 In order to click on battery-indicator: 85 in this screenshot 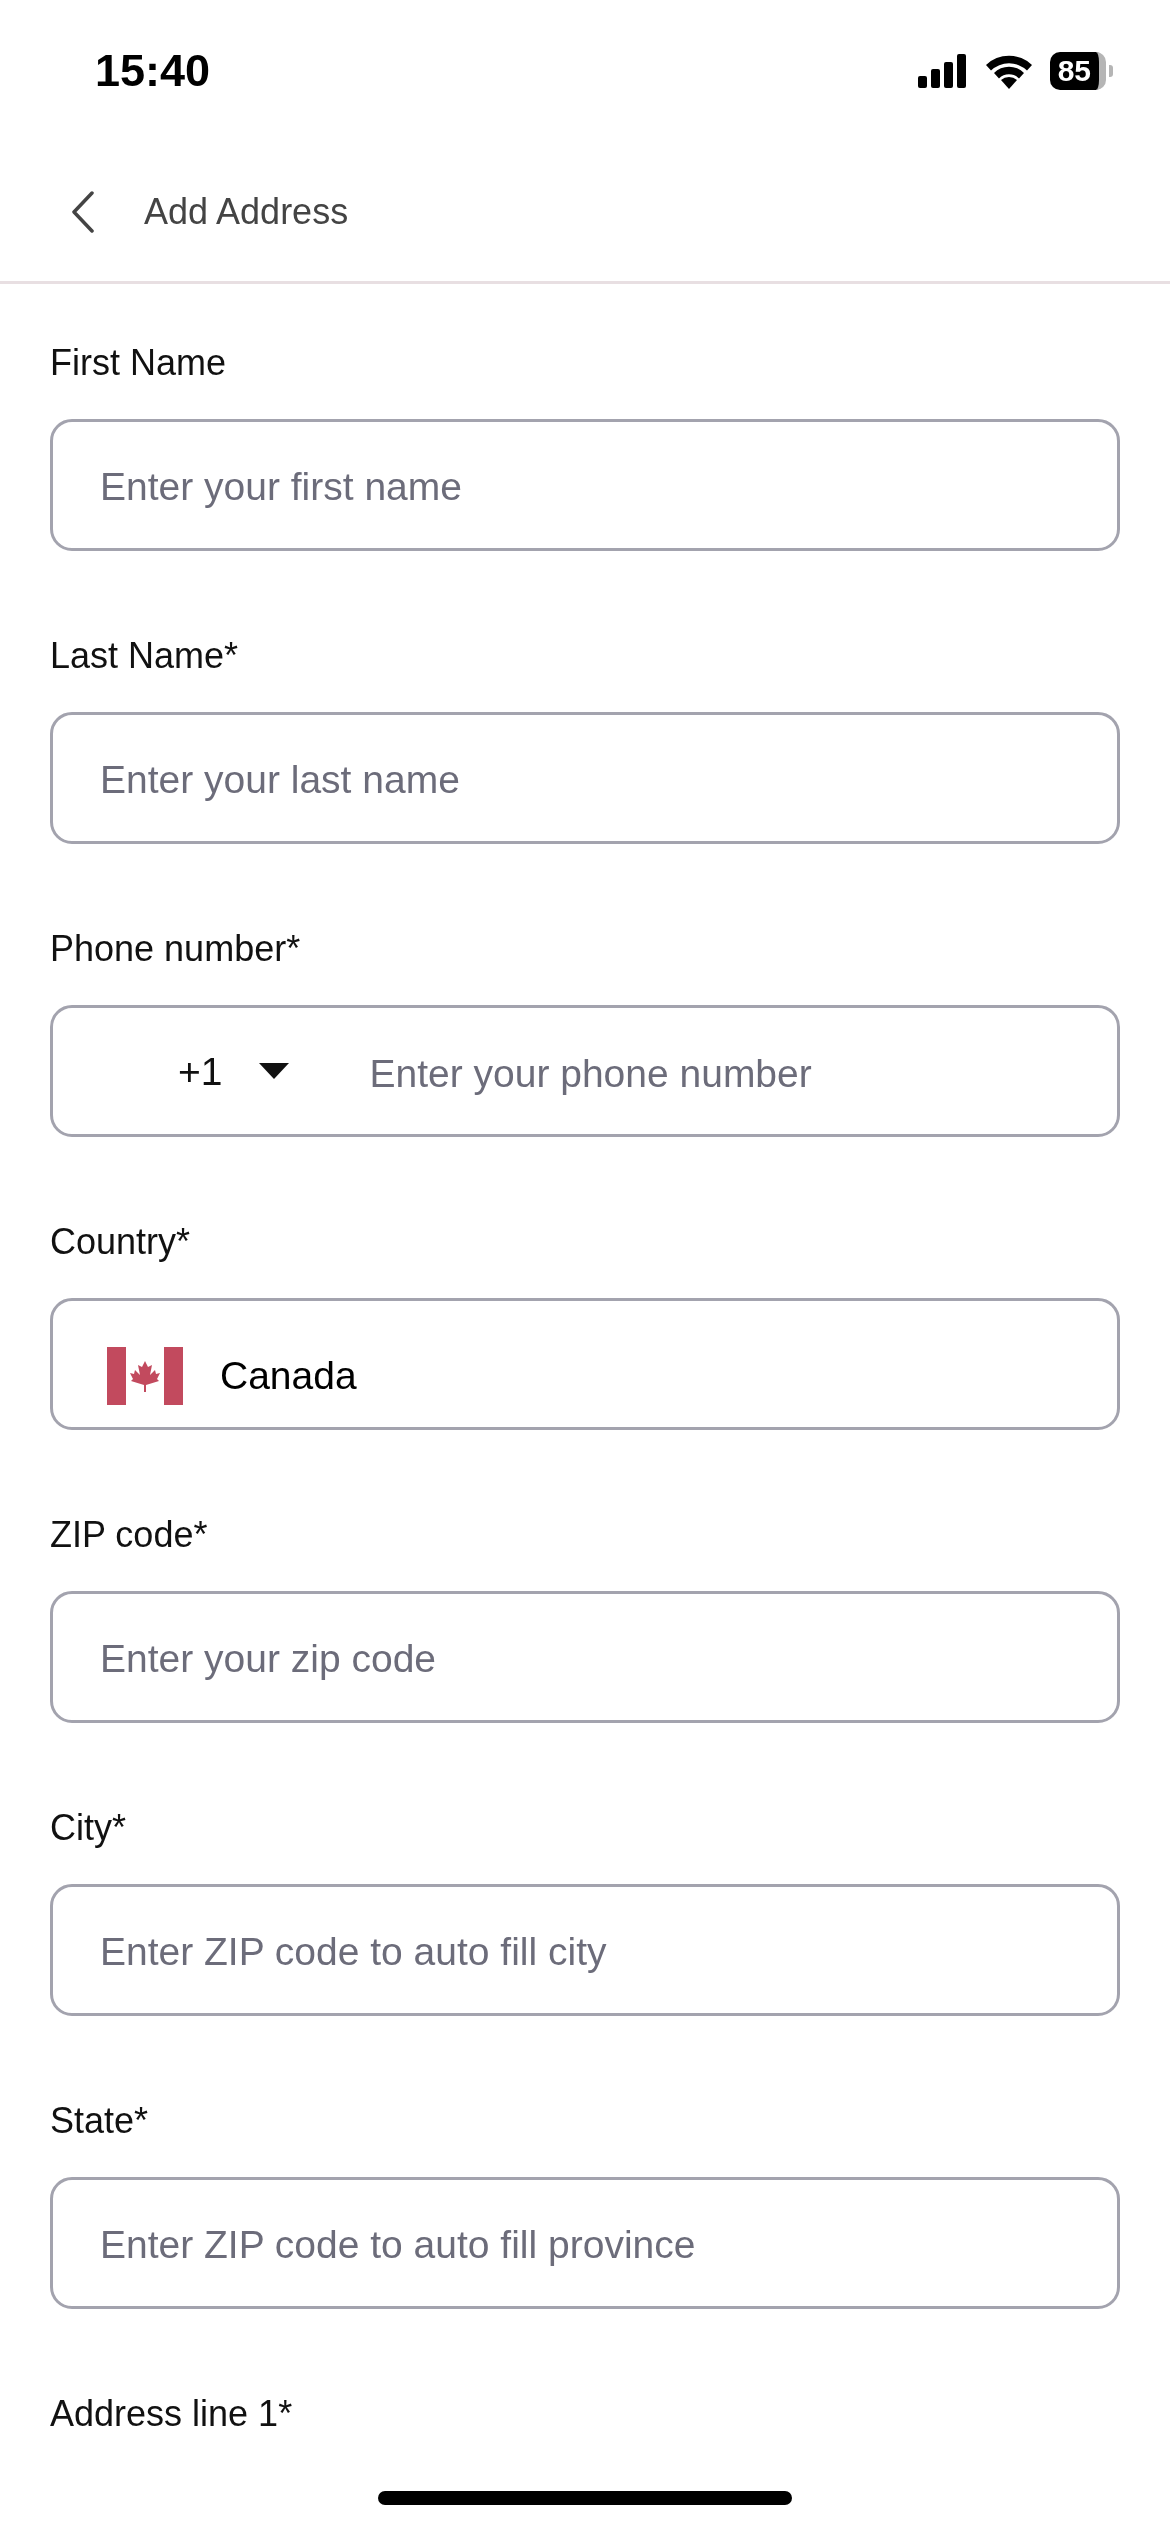, I will do `click(1081, 71)`.